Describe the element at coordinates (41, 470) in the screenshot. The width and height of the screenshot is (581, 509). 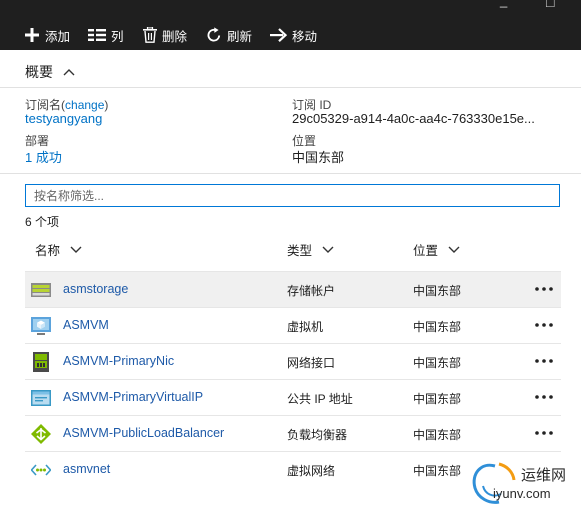
I see `virtual-network-icon` at that location.